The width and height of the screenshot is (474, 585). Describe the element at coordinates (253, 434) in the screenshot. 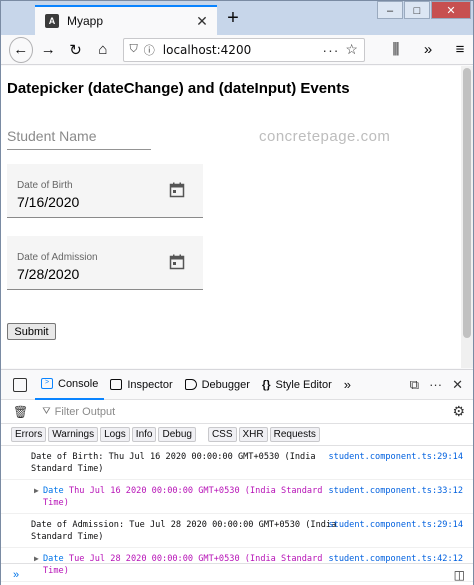

I see `filter-xhr-button: XHR` at that location.